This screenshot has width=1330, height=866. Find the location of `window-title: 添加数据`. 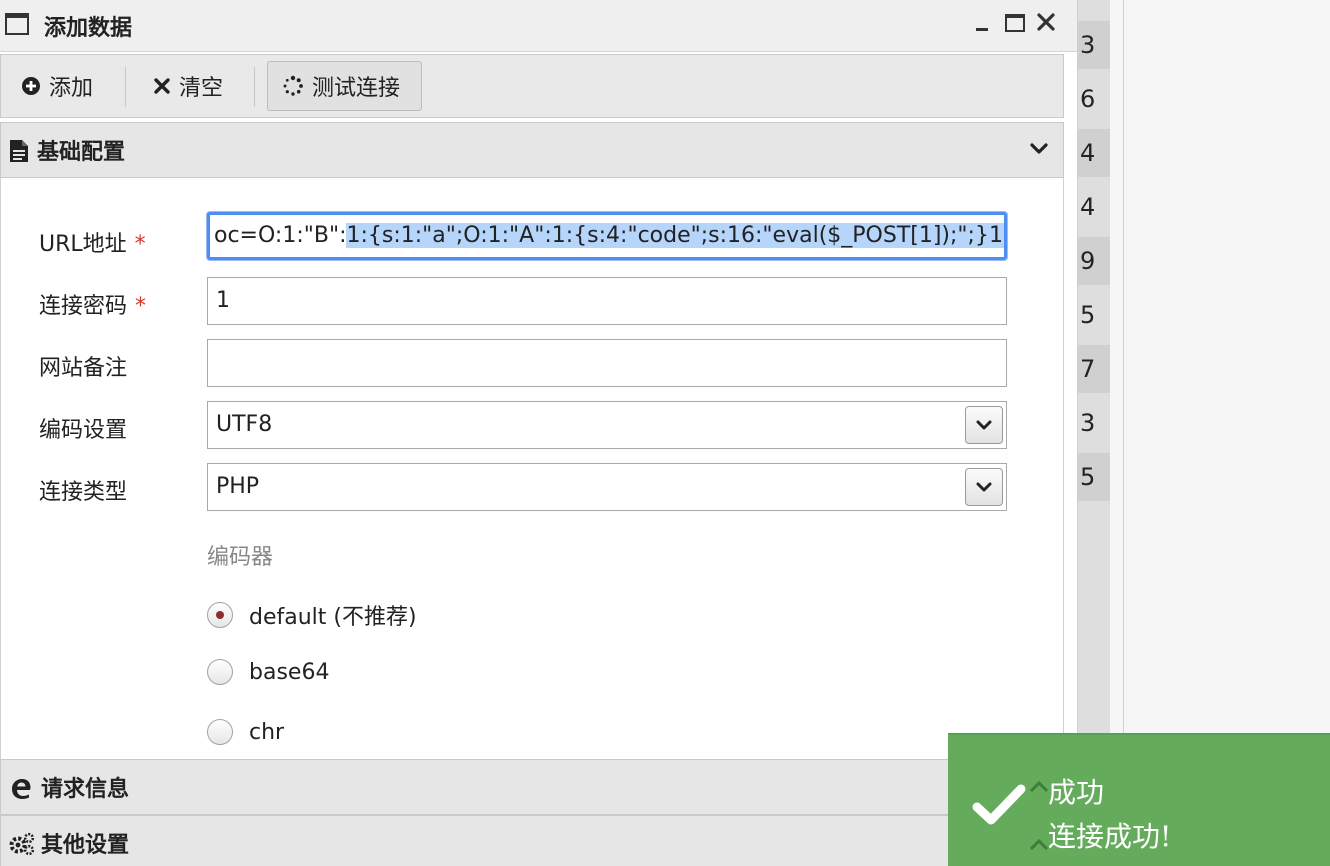

window-title: 添加数据 is located at coordinates (88, 28).